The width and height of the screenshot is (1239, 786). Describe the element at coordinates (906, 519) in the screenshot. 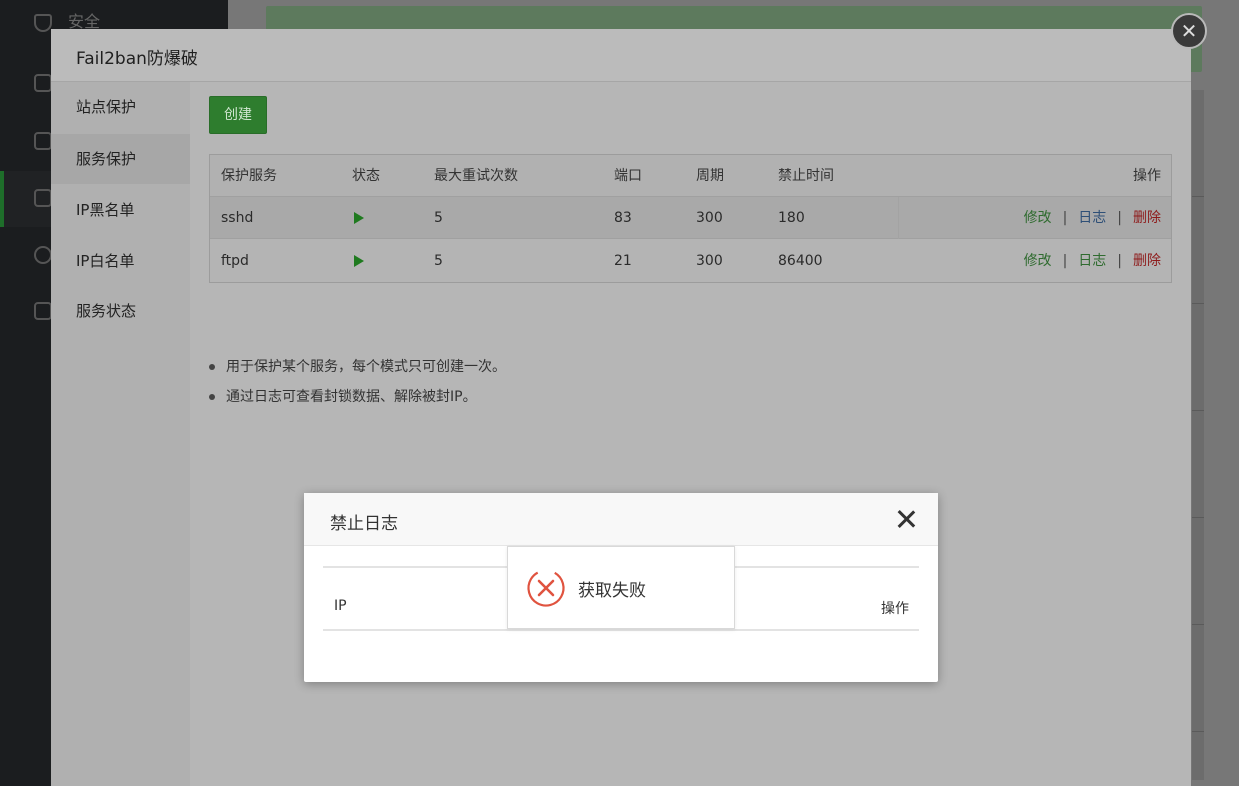

I see `close-icon` at that location.